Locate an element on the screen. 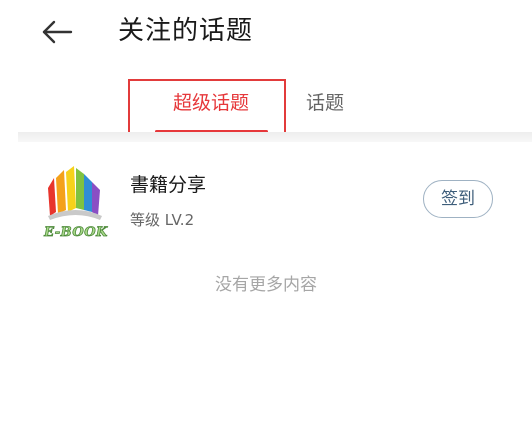 The width and height of the screenshot is (532, 426). topic-avatar: E-BOOK is located at coordinates (76, 203).